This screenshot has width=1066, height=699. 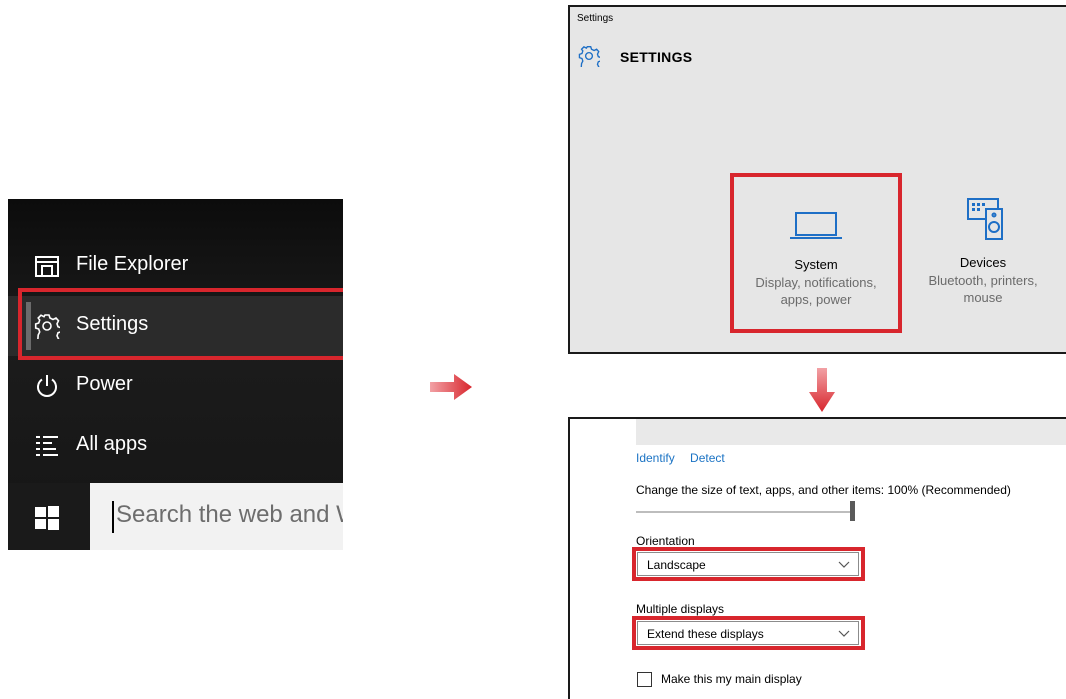 What do you see at coordinates (816, 291) in the screenshot?
I see `tile-description: Display, notifications, apps, power` at bounding box center [816, 291].